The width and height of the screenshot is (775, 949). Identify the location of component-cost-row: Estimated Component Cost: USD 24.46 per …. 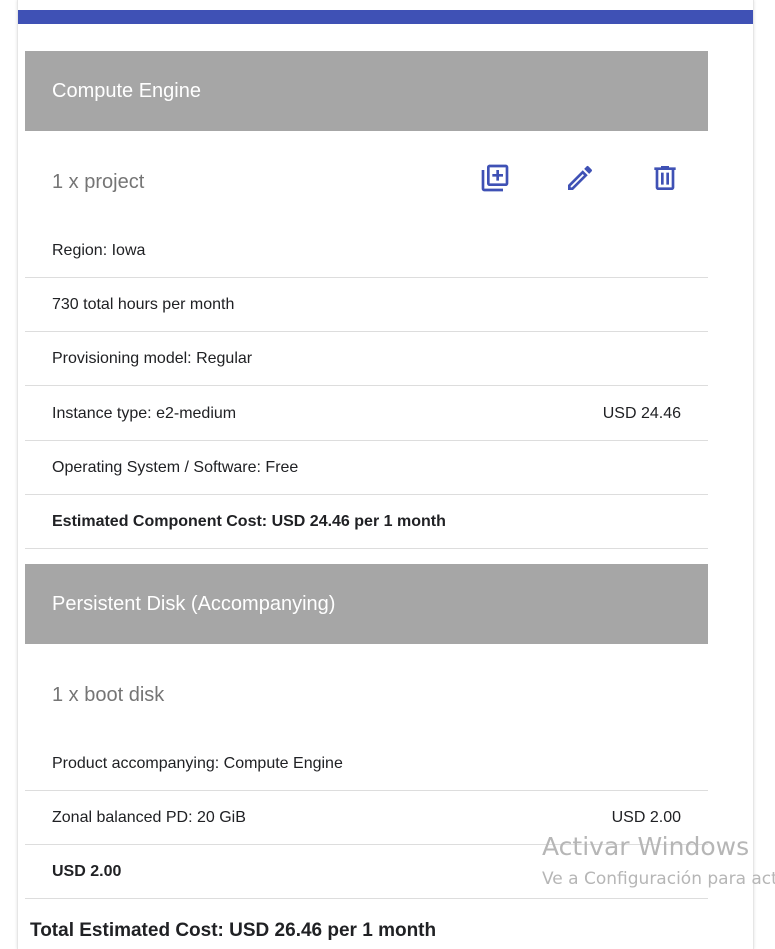
(366, 522).